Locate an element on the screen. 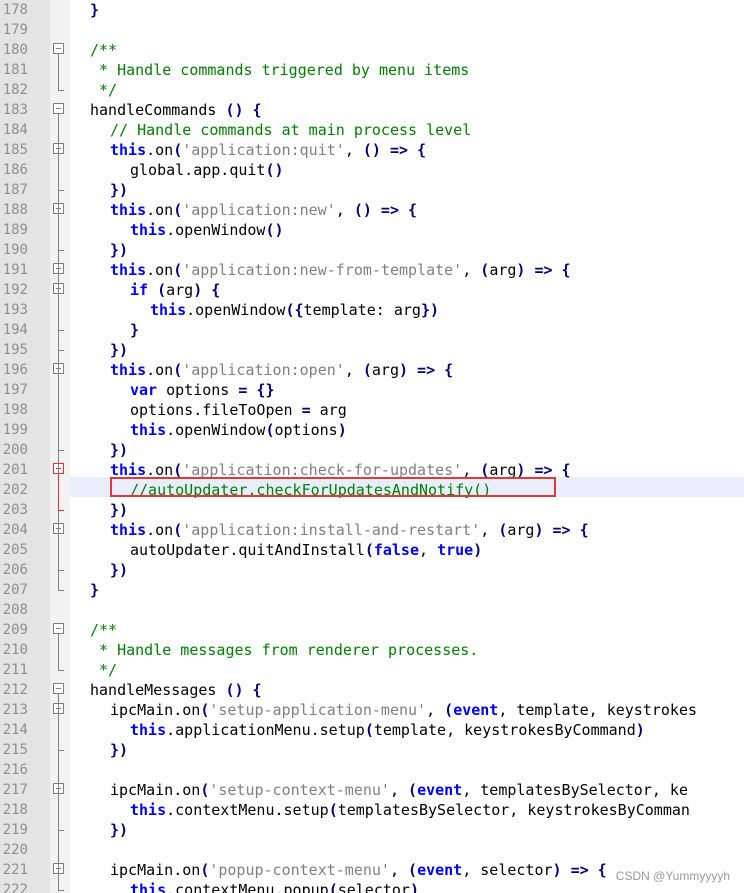  code-line: 185 this.on('application:quit', () => { is located at coordinates (372, 150).